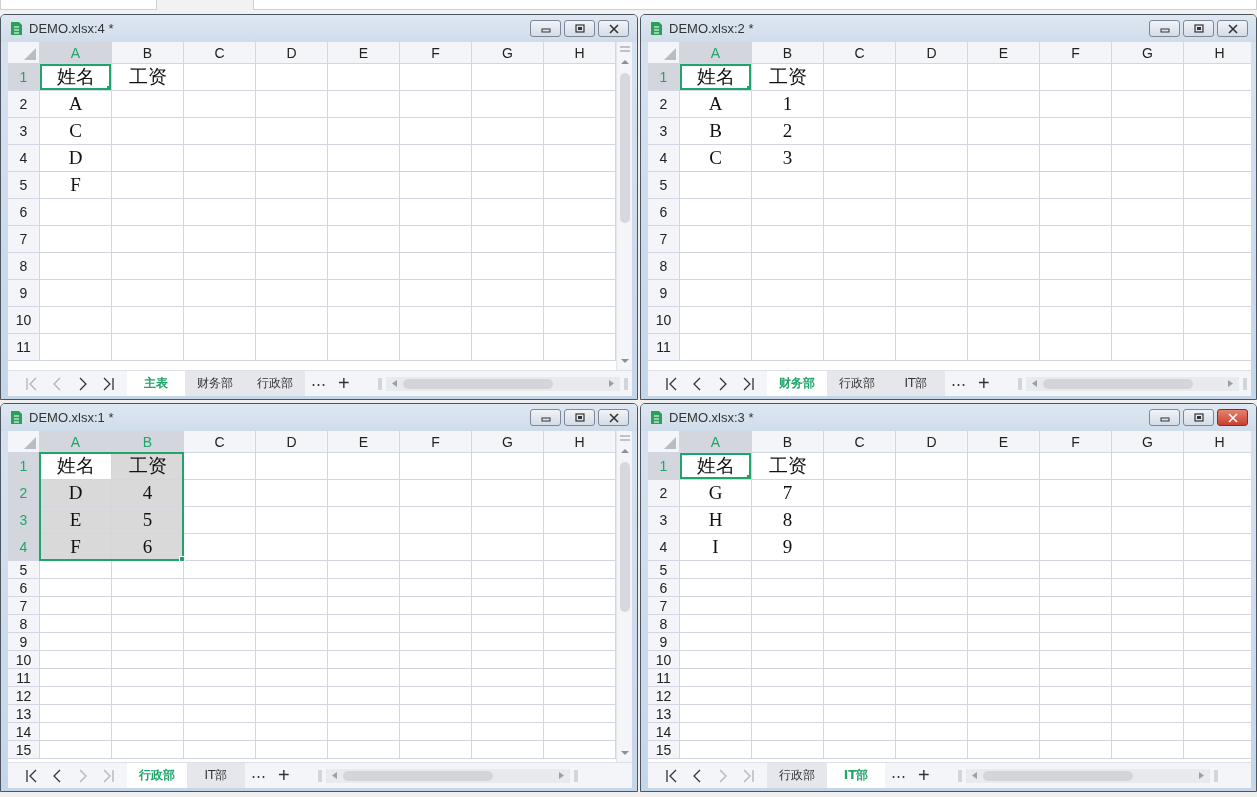  What do you see at coordinates (664, 104) in the screenshot?
I see `row-header: 2` at bounding box center [664, 104].